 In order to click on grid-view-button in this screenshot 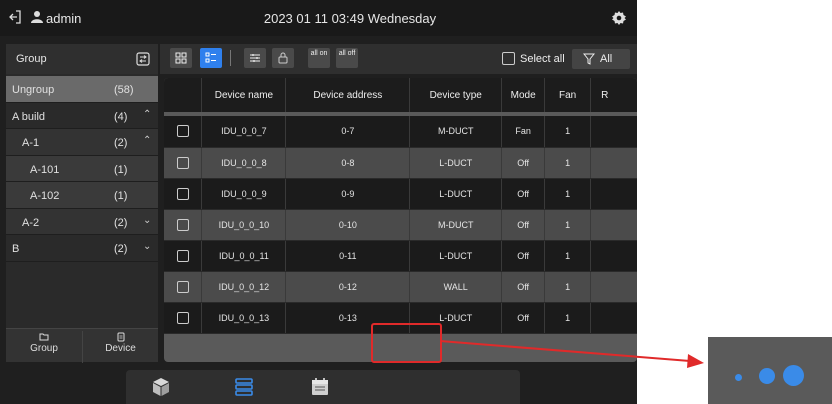, I will do `click(181, 58)`.